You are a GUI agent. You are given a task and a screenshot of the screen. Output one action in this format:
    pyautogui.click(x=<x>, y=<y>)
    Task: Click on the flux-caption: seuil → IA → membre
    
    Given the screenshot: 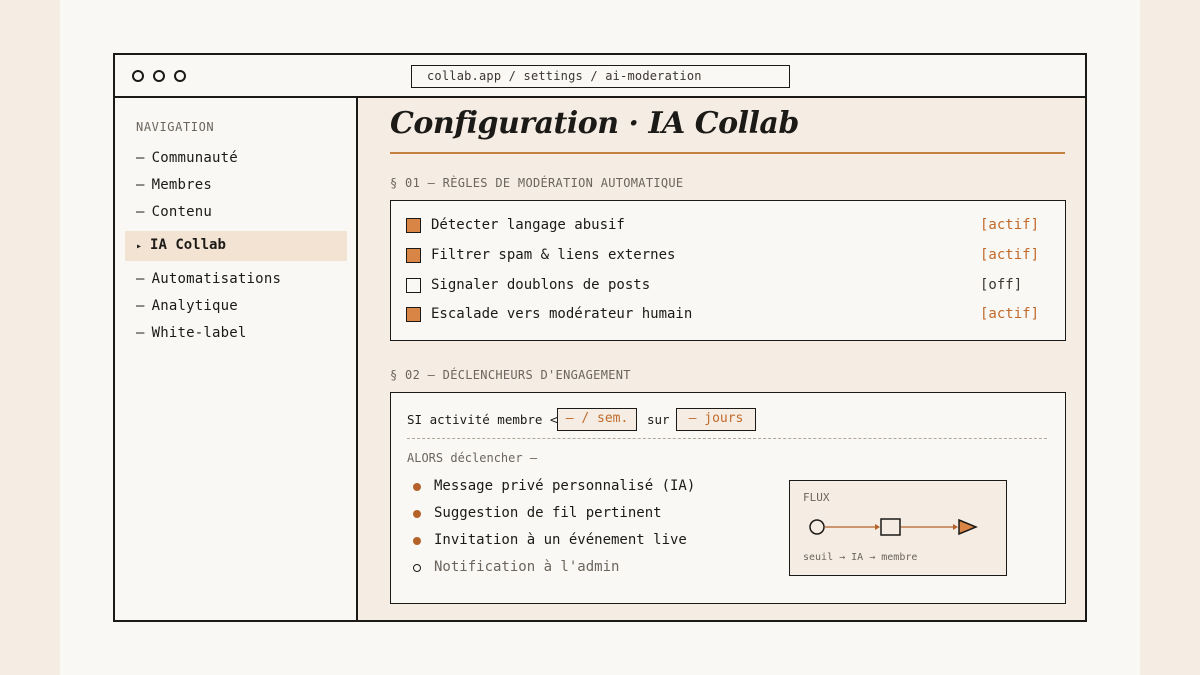 What is the action you would take?
    pyautogui.click(x=860, y=557)
    